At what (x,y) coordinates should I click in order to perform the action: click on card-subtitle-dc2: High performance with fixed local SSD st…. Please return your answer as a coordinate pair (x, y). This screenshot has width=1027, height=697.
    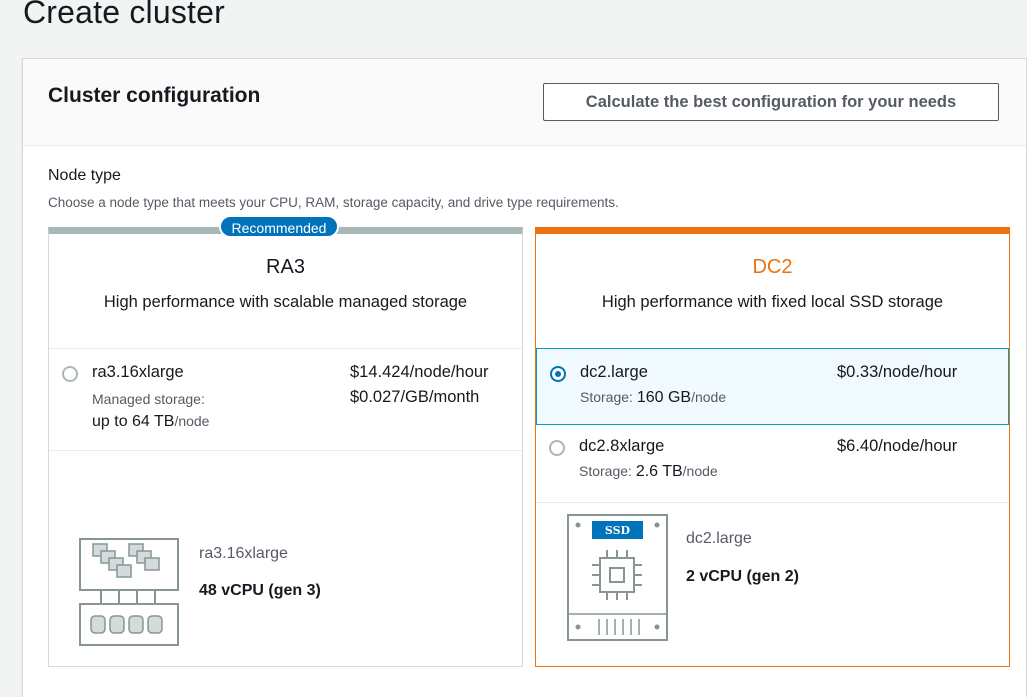
    Looking at the image, I should click on (772, 302).